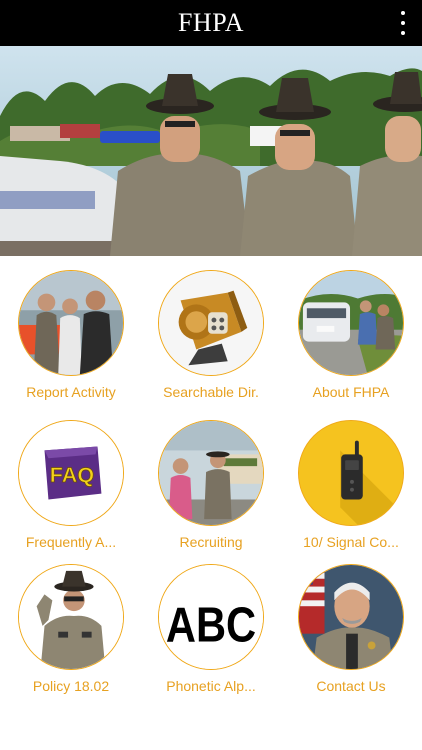 The height and width of the screenshot is (750, 422). What do you see at coordinates (211, 473) in the screenshot?
I see `recruiting-booth-photo` at bounding box center [211, 473].